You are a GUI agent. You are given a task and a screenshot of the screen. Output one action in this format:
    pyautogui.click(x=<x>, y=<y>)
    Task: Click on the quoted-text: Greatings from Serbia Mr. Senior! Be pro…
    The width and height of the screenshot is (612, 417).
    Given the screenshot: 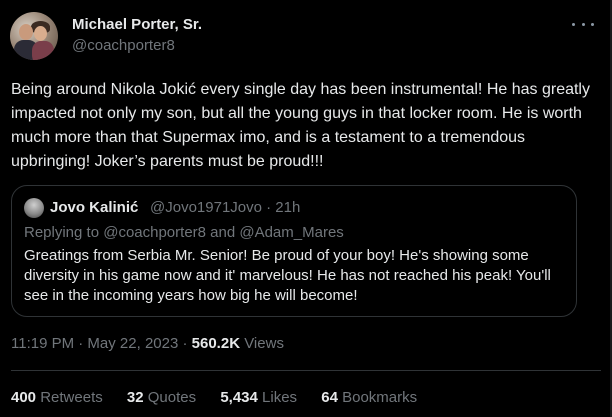 What is the action you would take?
    pyautogui.click(x=287, y=275)
    